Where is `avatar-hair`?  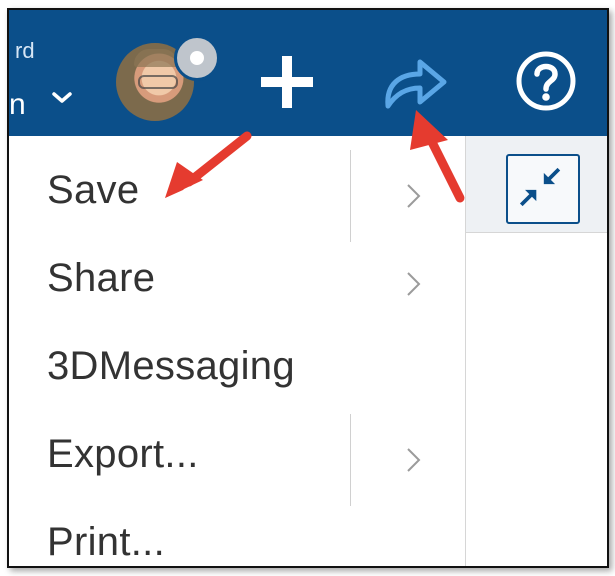
avatar-hair is located at coordinates (156, 58).